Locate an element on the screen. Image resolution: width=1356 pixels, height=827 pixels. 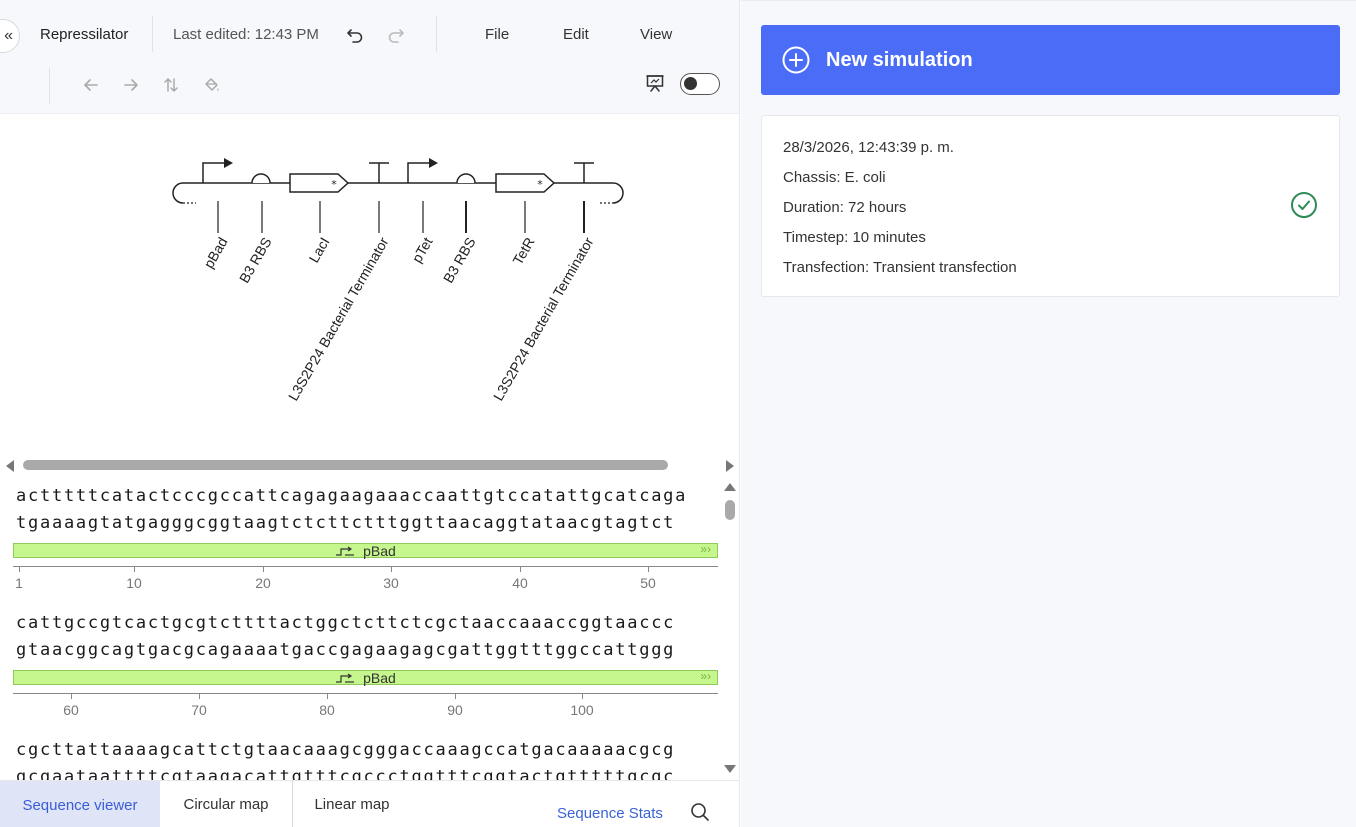
view-toggle is located at coordinates (700, 84).